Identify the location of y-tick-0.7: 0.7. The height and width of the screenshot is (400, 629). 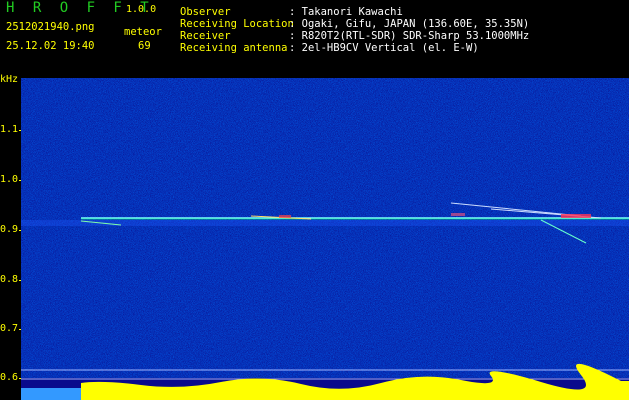
(9, 328).